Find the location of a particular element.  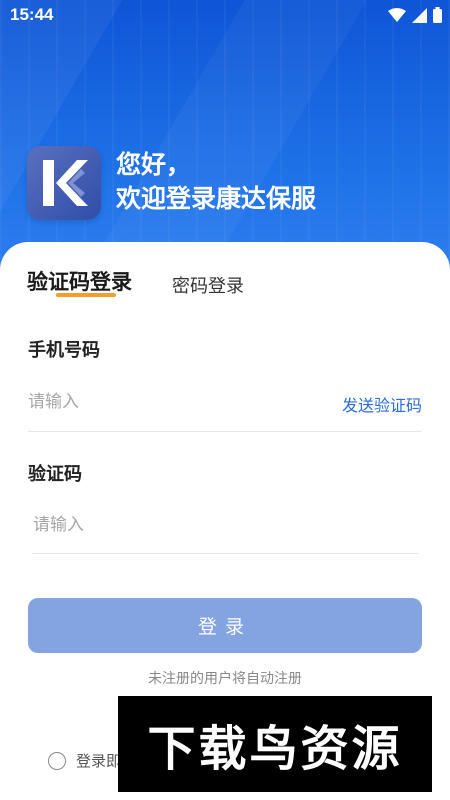

battery-icon is located at coordinates (437, 15).